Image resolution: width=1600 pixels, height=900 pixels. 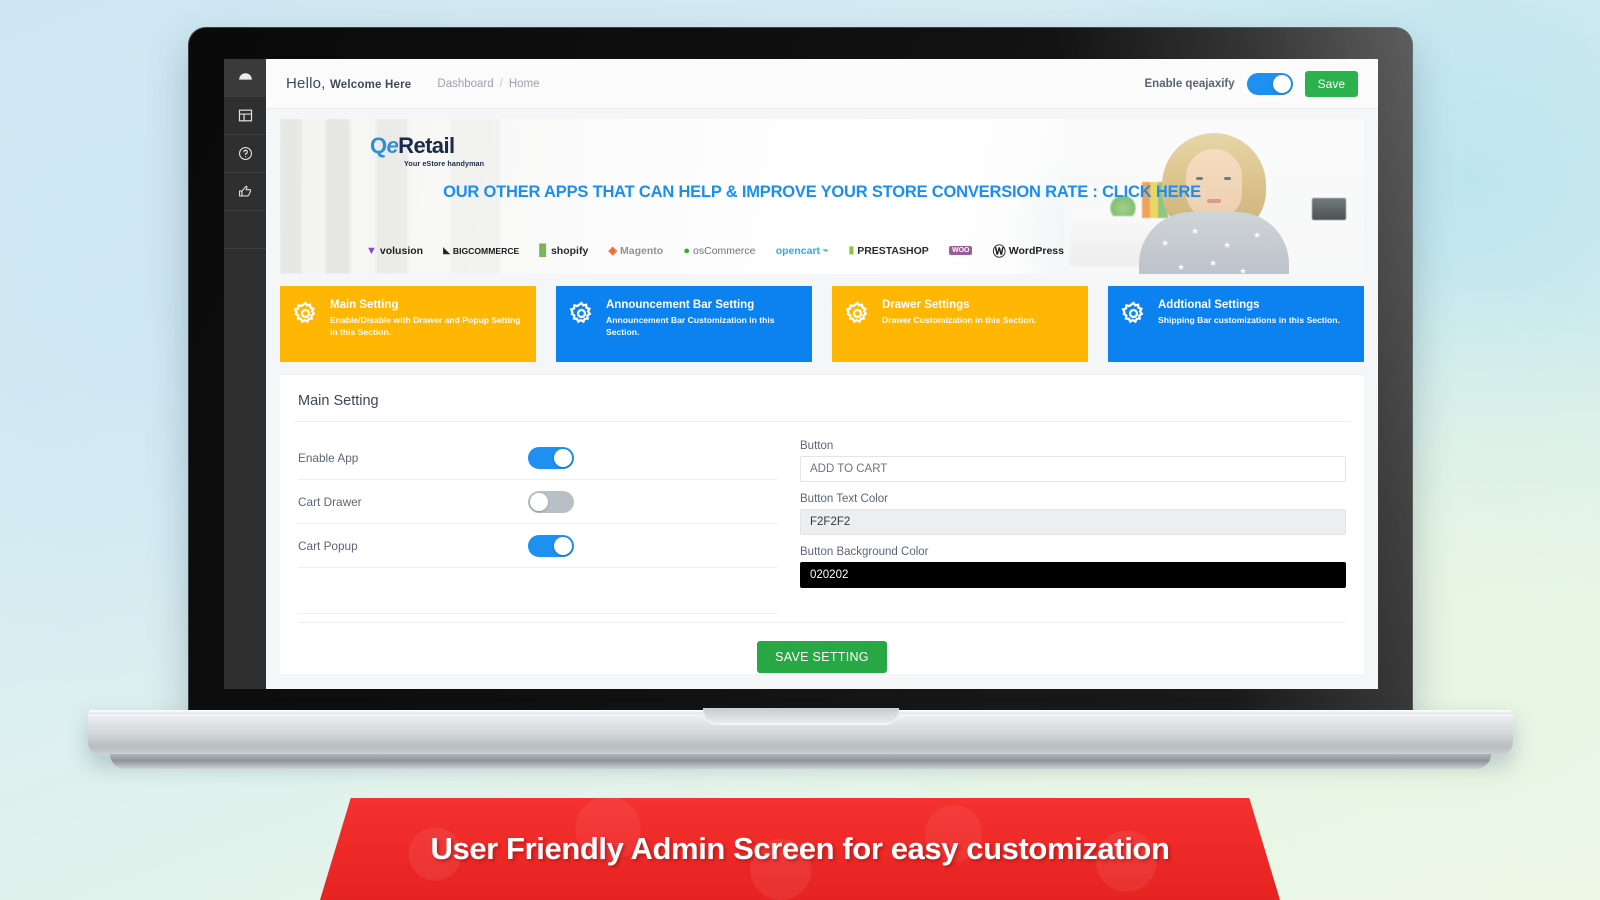 What do you see at coordinates (960, 250) in the screenshot?
I see `platform-logo-woocommerce: WOO` at bounding box center [960, 250].